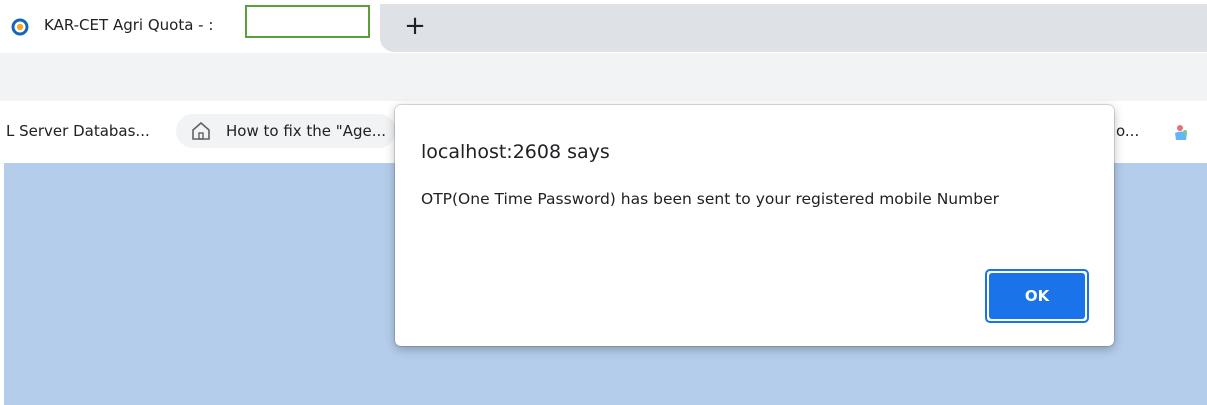  Describe the element at coordinates (307, 21) in the screenshot. I see `redaction-box` at that location.